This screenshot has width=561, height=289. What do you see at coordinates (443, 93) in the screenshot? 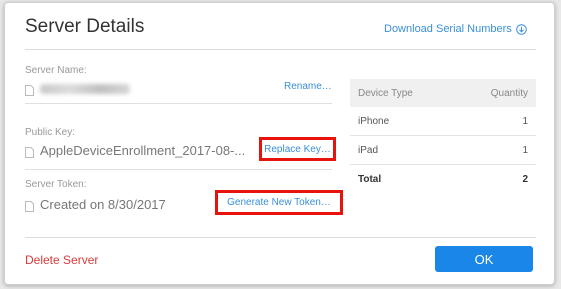
I see `table-header: Device Type Quantity` at bounding box center [443, 93].